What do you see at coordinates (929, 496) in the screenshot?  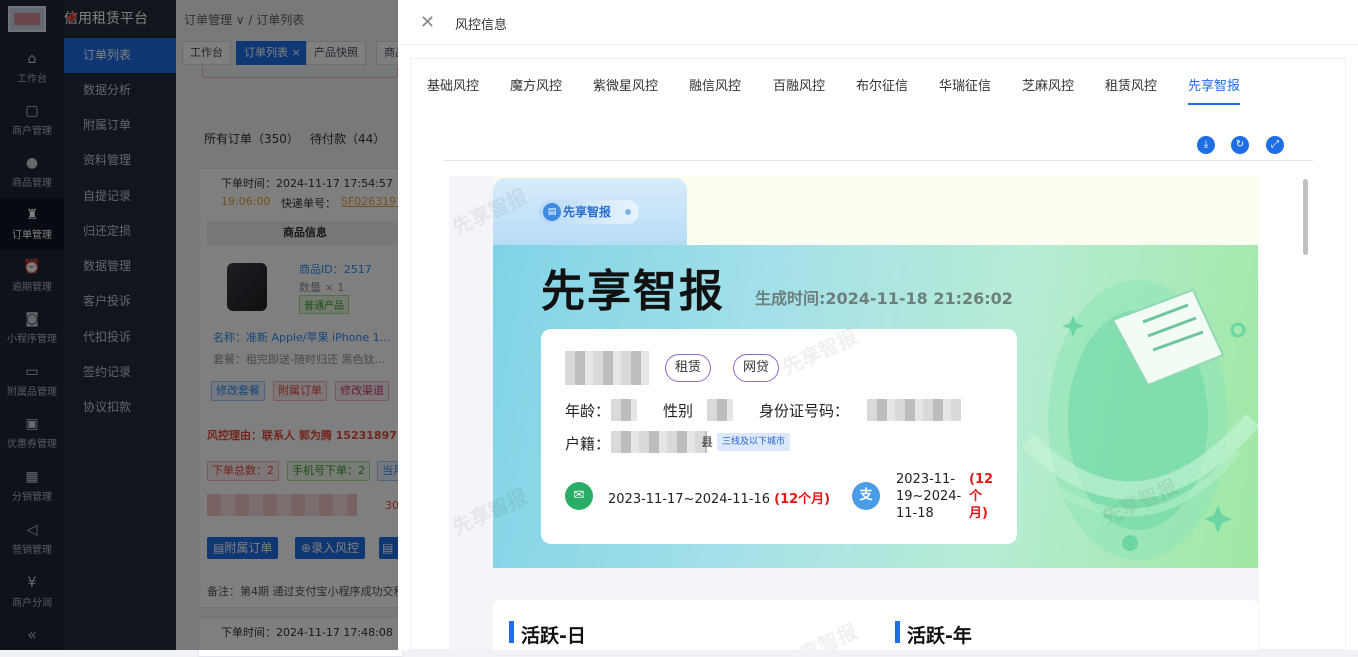 I see `alipay-active-range: 2023-11-19~2024-11-18` at bounding box center [929, 496].